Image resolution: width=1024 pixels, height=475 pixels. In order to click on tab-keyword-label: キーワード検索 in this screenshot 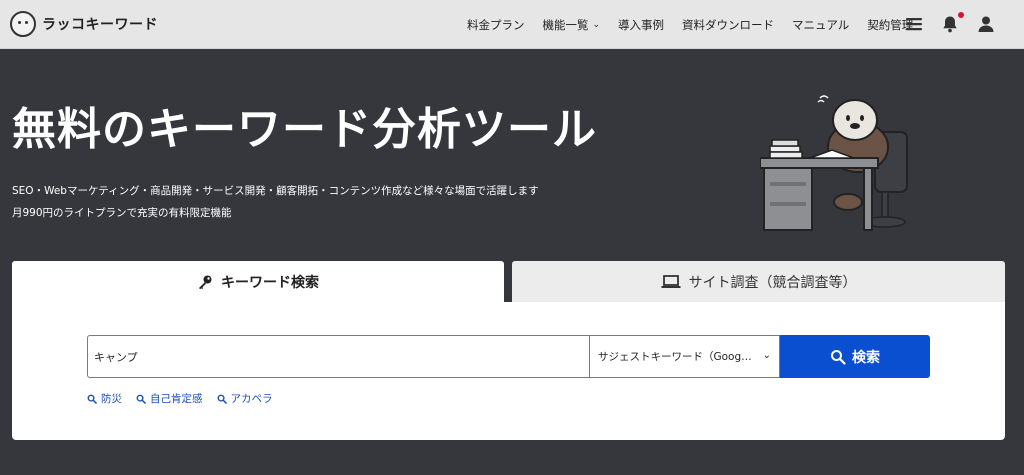, I will do `click(270, 283)`.